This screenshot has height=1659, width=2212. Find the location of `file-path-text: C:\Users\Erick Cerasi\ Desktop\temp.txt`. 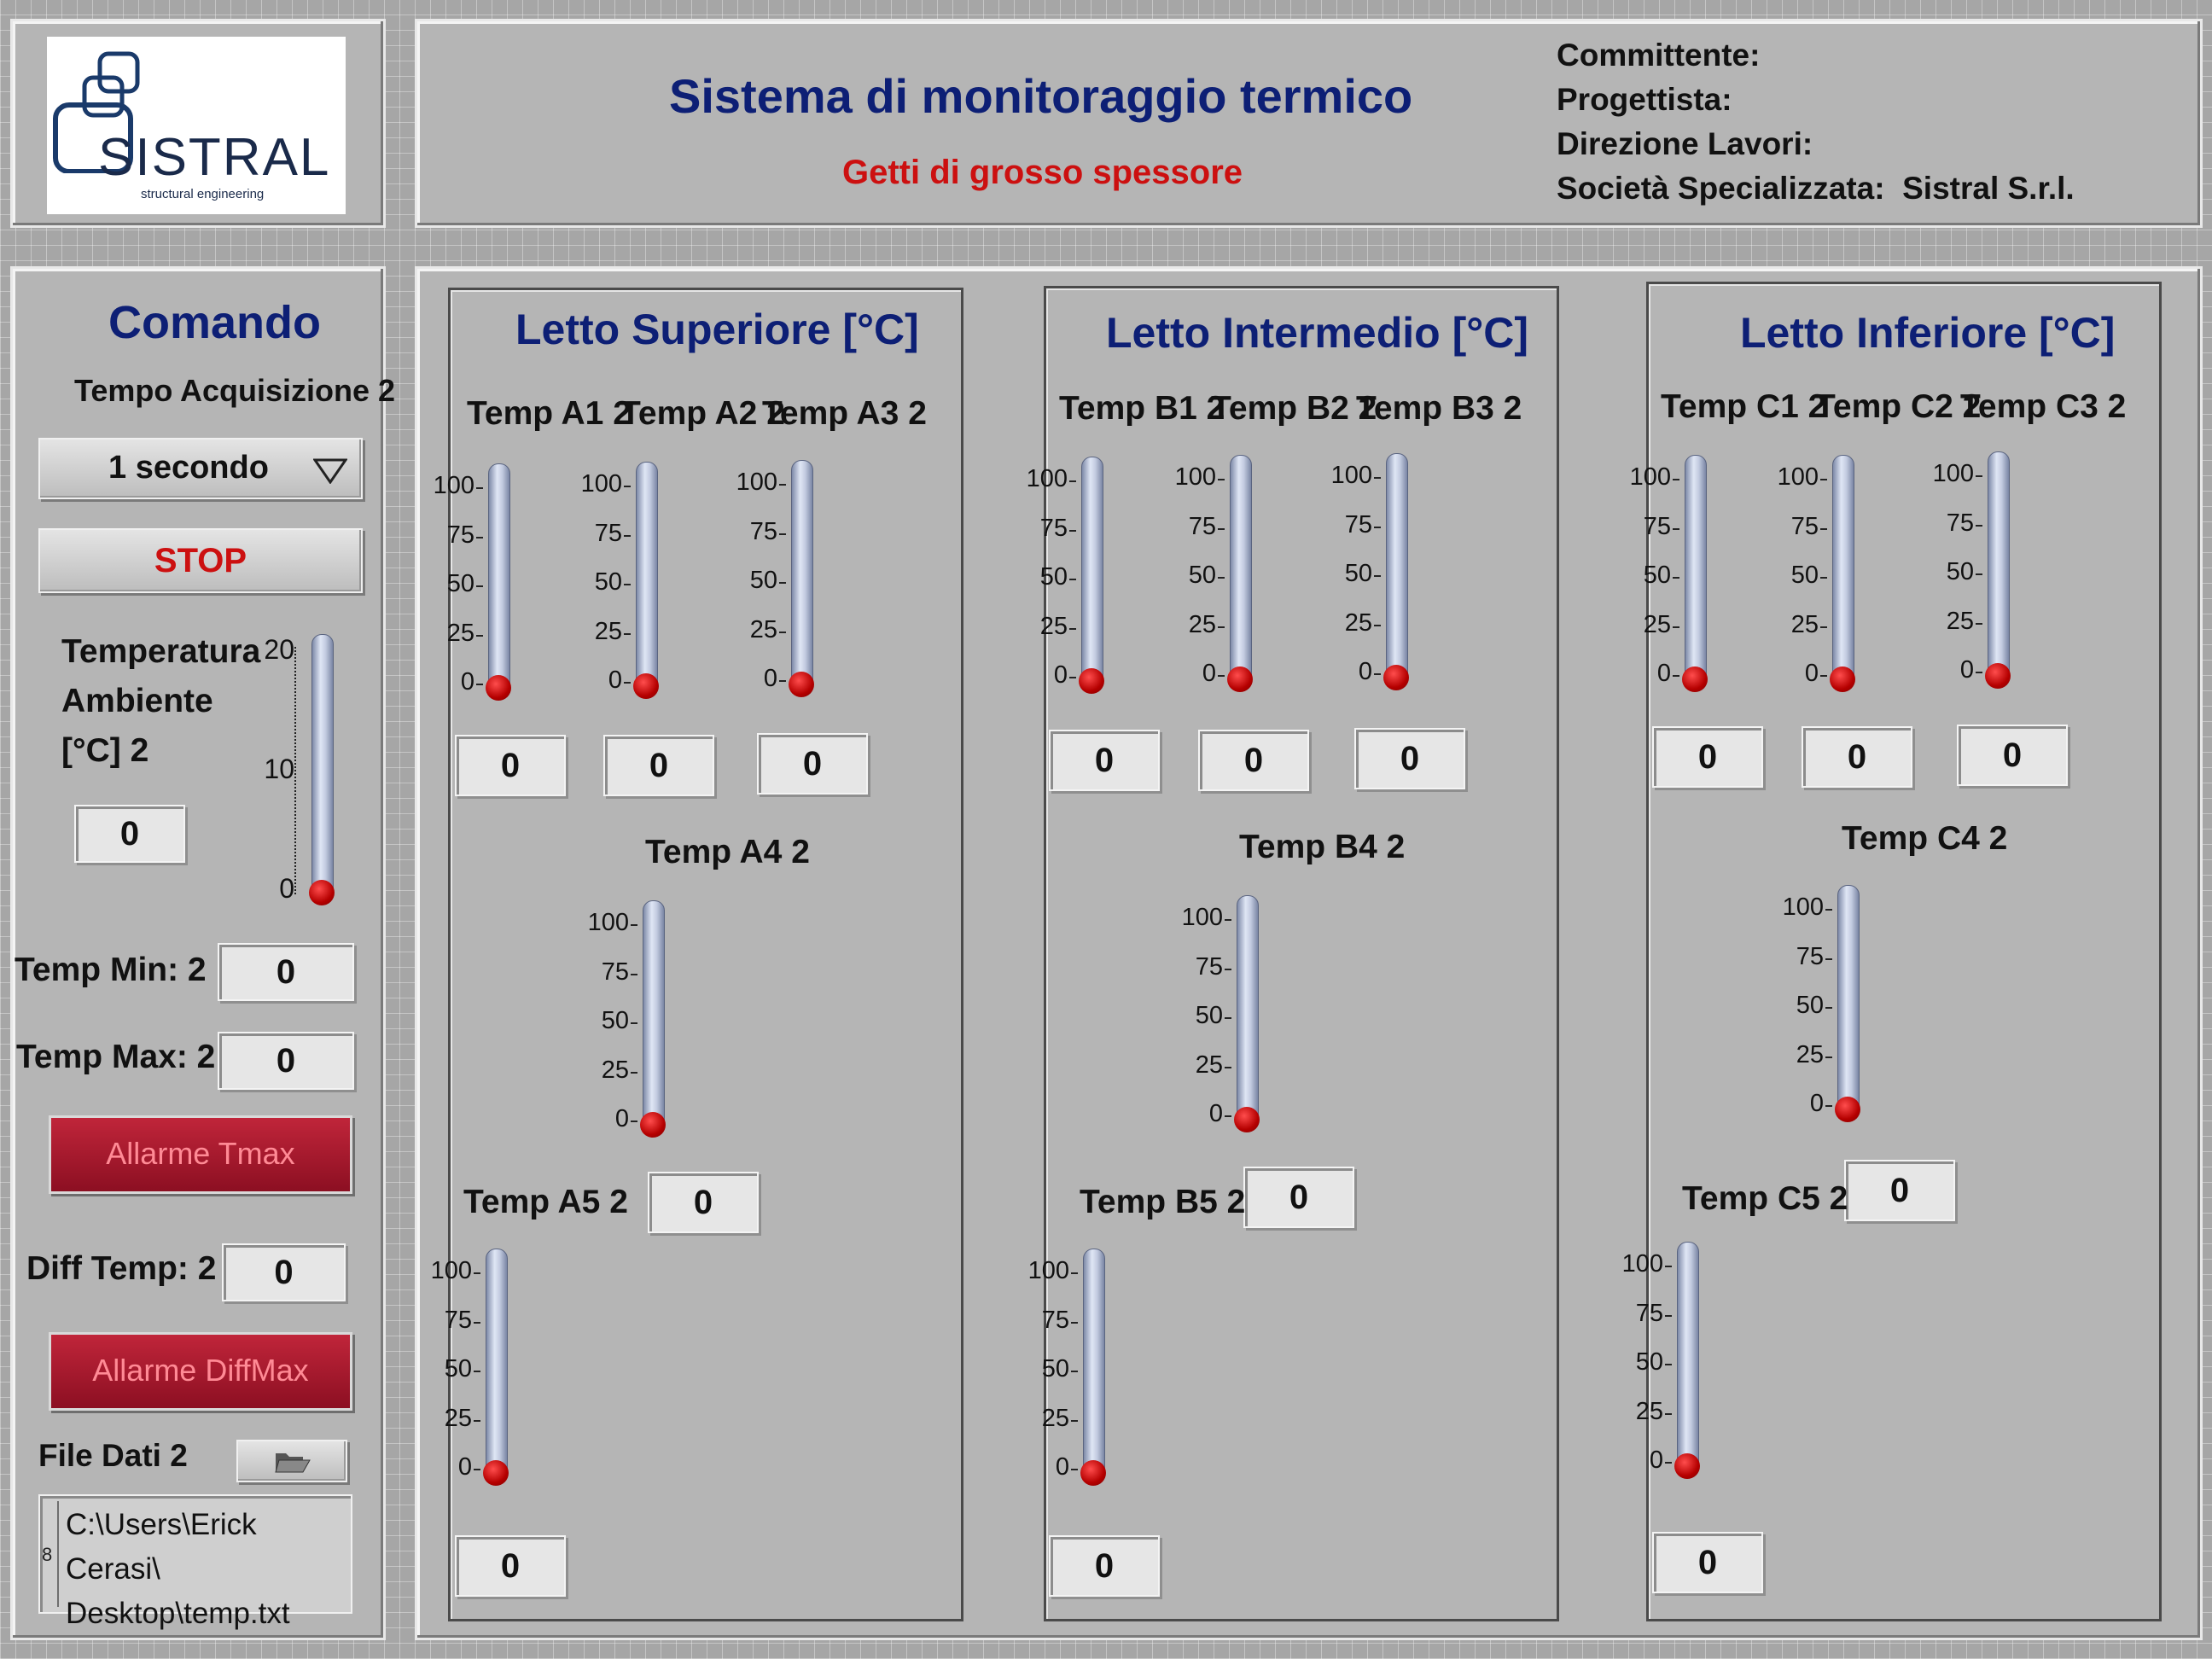

file-path-text: C:\Users\Erick Cerasi\ Desktop\temp.txt is located at coordinates (178, 1569).